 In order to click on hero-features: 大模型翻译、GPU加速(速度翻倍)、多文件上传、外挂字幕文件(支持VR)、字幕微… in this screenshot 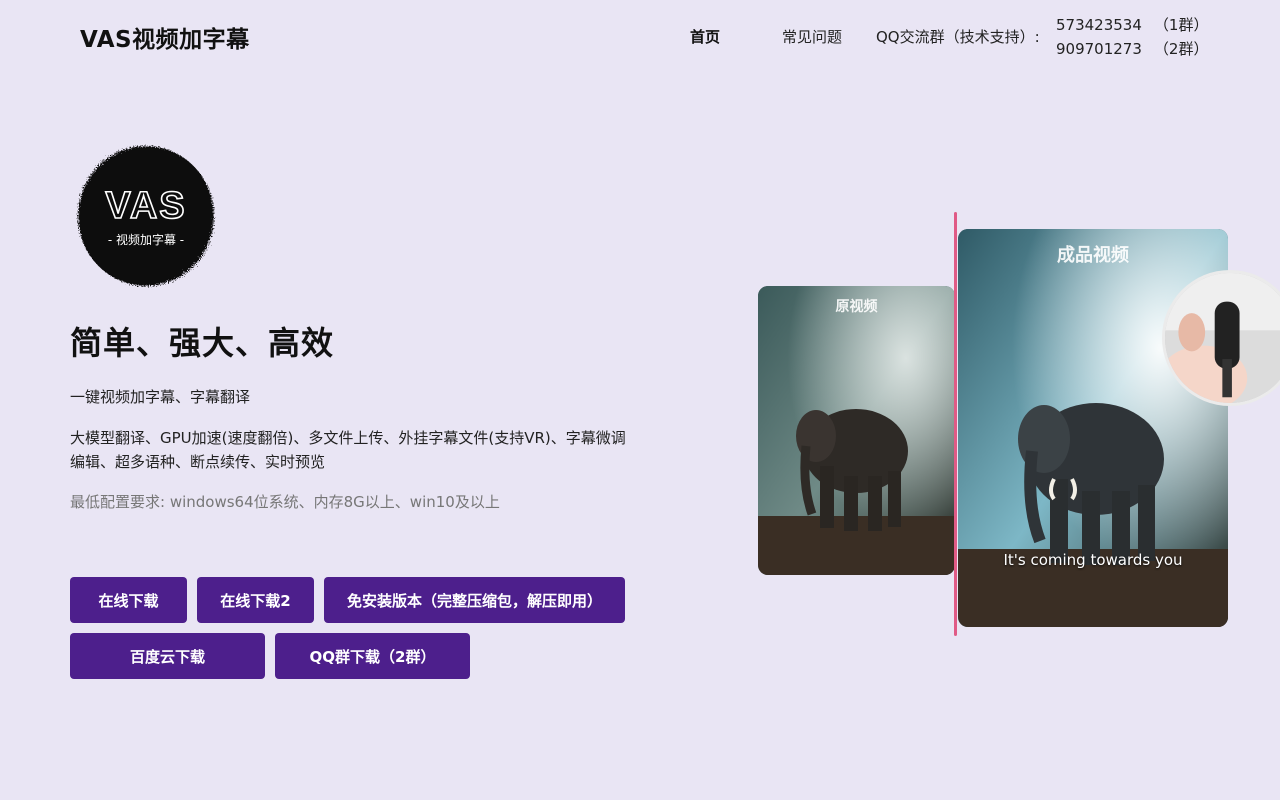, I will do `click(348, 450)`.